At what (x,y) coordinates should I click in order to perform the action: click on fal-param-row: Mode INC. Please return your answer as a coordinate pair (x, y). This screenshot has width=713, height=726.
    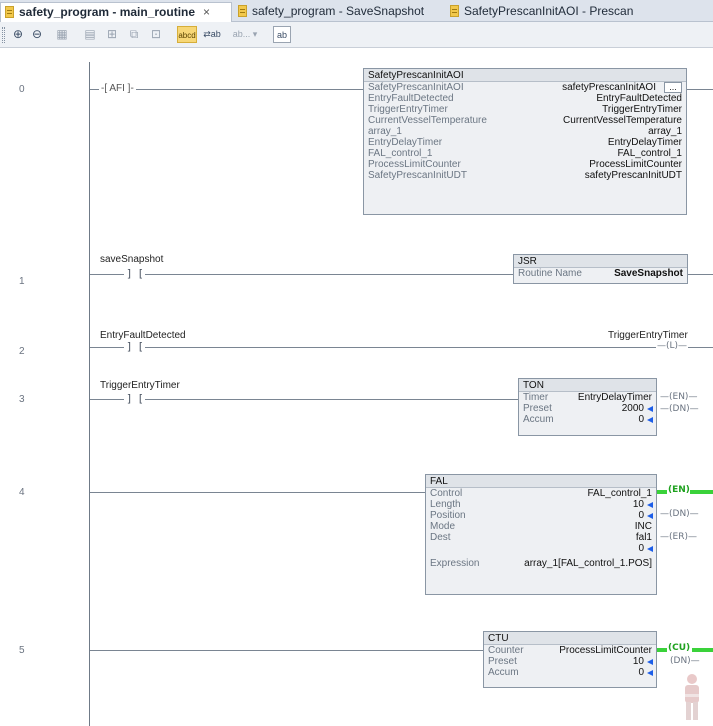
    Looking at the image, I should click on (541, 526).